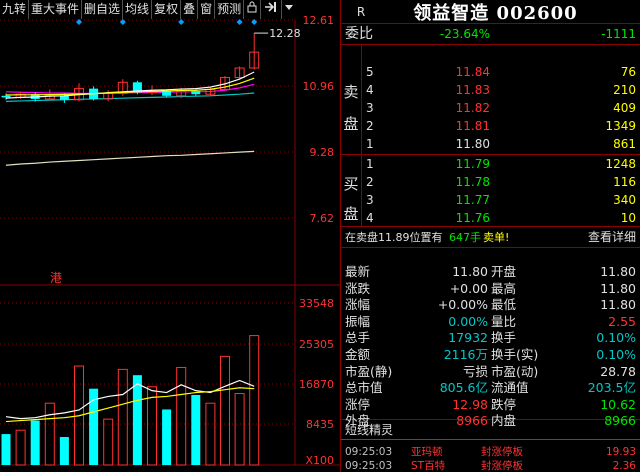 The image size is (640, 472). I want to click on stat-value: +0.00, so click(468, 288).